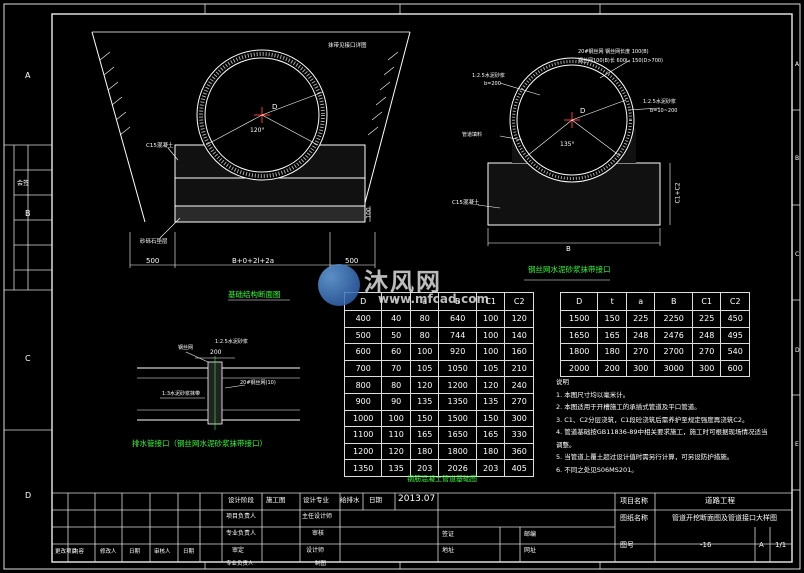 This screenshot has width=804, height=573. Describe the element at coordinates (424, 468) in the screenshot. I see `main-table-cell: 203` at that location.